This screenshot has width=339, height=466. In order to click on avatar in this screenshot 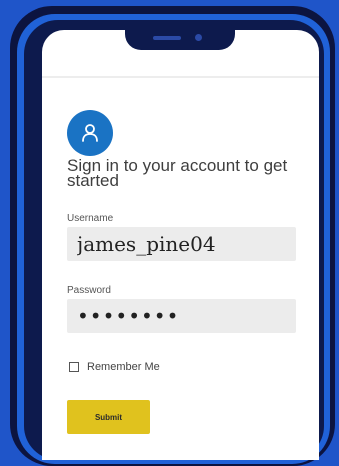, I will do `click(90, 133)`.